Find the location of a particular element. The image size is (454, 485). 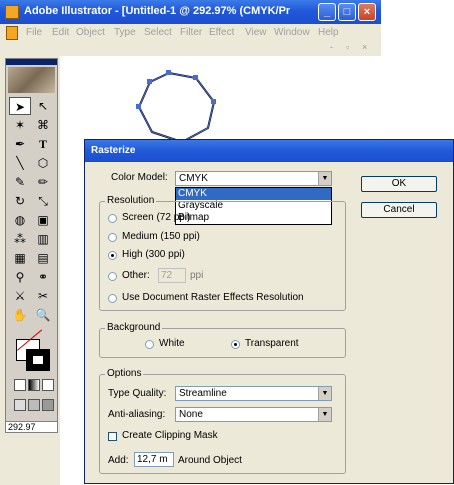

radio-medium is located at coordinates (112, 237).